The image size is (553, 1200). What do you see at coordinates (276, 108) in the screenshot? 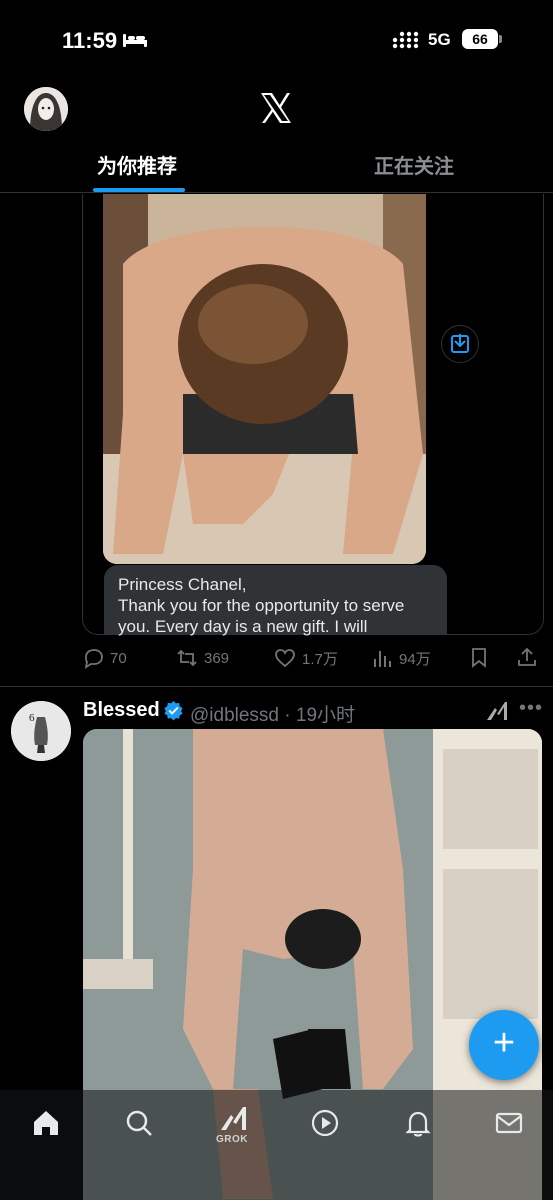
I see `x-logo-icon` at bounding box center [276, 108].